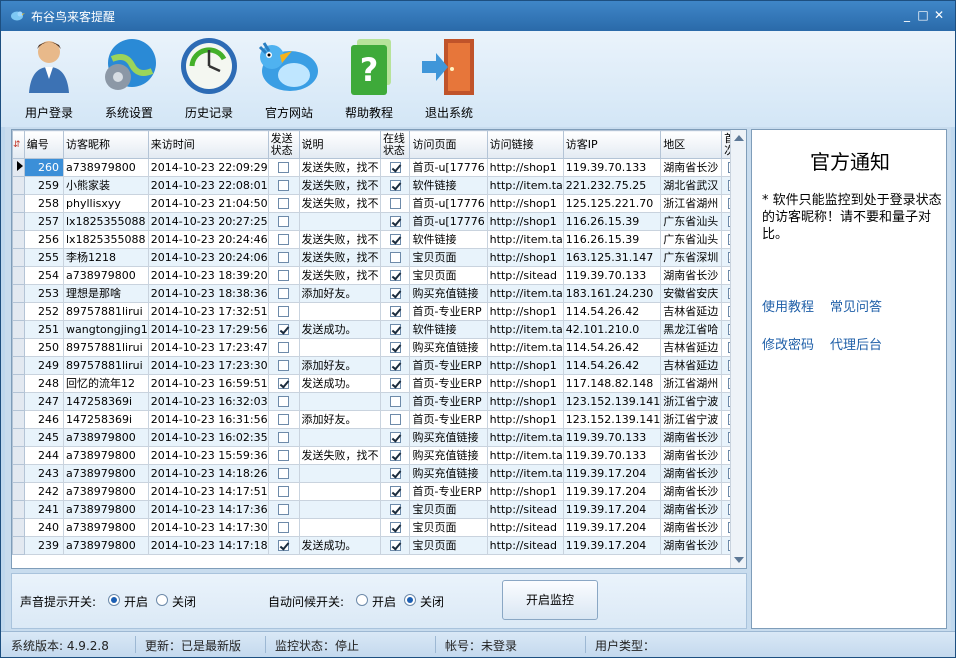 This screenshot has height=658, width=956. I want to click on sound-off-label: 关闭, so click(184, 601).